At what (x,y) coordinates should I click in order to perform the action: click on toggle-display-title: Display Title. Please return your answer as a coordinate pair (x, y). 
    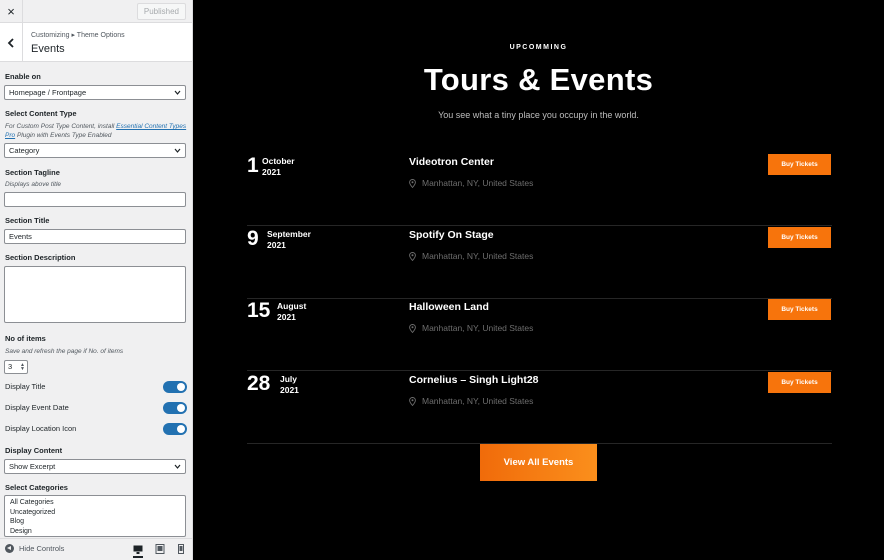
    Looking at the image, I should click on (96, 387).